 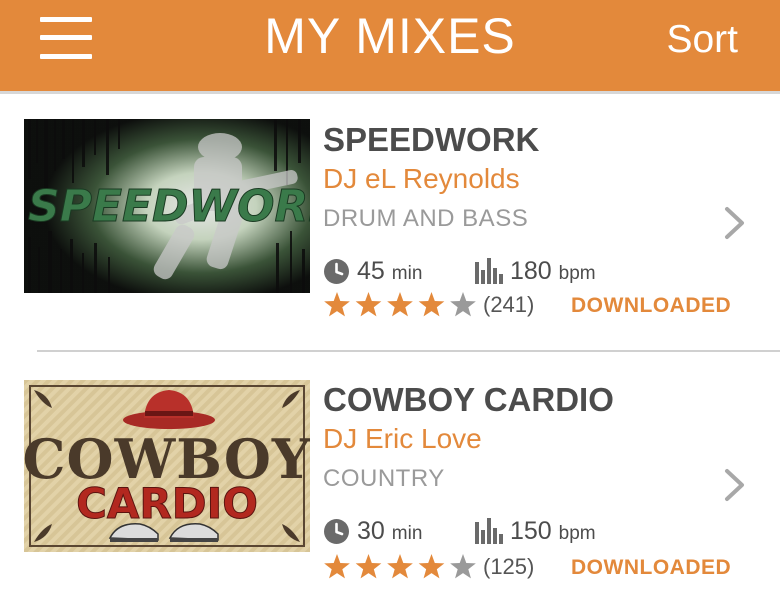 I want to click on mix-rating: (241) DOWNLOADED, so click(x=527, y=306).